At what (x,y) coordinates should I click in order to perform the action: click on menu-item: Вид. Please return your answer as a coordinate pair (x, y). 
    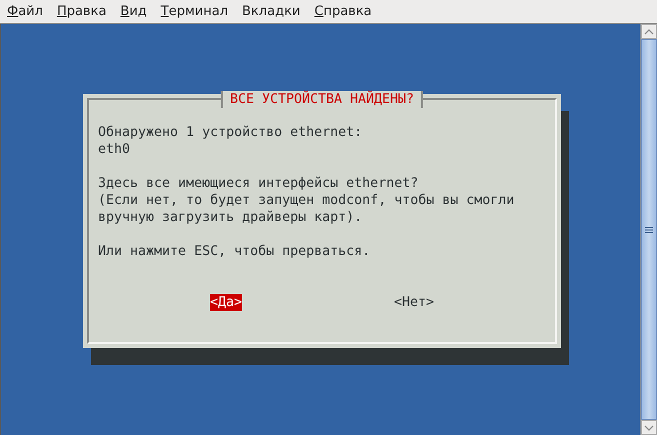
    Looking at the image, I should click on (133, 11).